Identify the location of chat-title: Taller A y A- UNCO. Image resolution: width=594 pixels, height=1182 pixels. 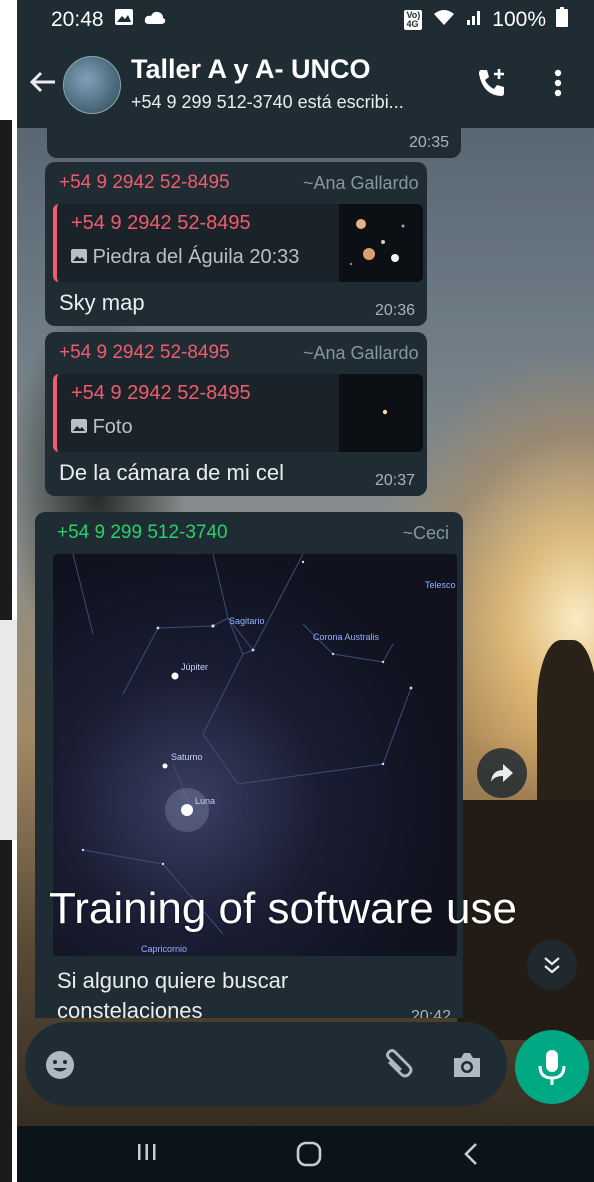
(251, 69).